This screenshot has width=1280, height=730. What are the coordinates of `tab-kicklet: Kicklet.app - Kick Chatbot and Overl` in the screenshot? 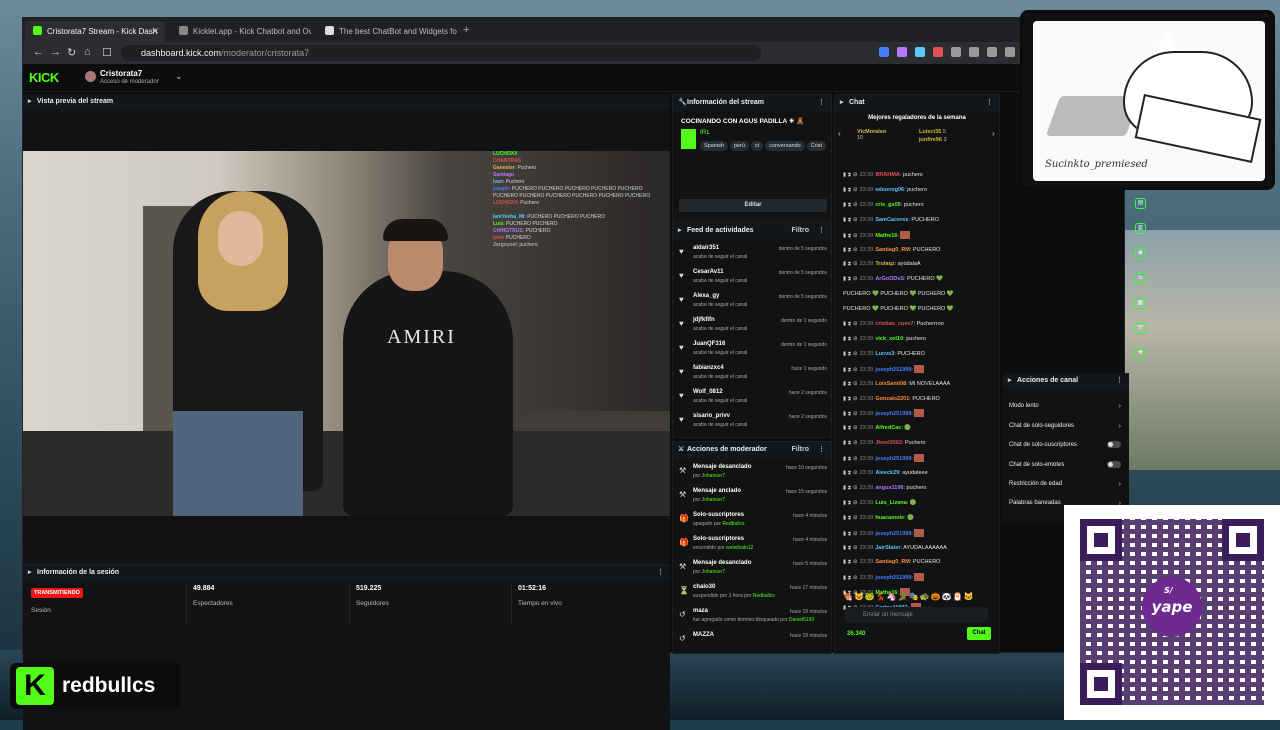 It's located at (241, 31).